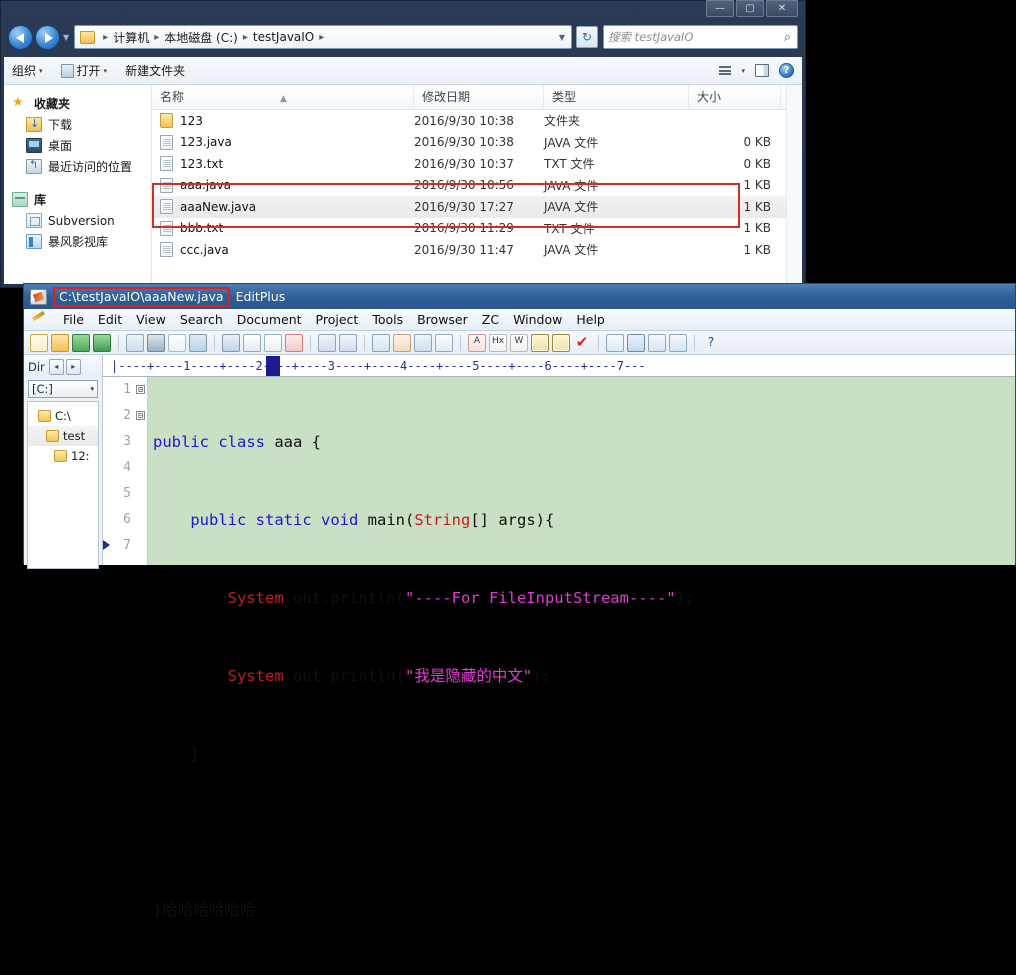 This screenshot has width=1016, height=975. I want to click on sidebar-item-baofeng: 暴风影视库, so click(77, 241).